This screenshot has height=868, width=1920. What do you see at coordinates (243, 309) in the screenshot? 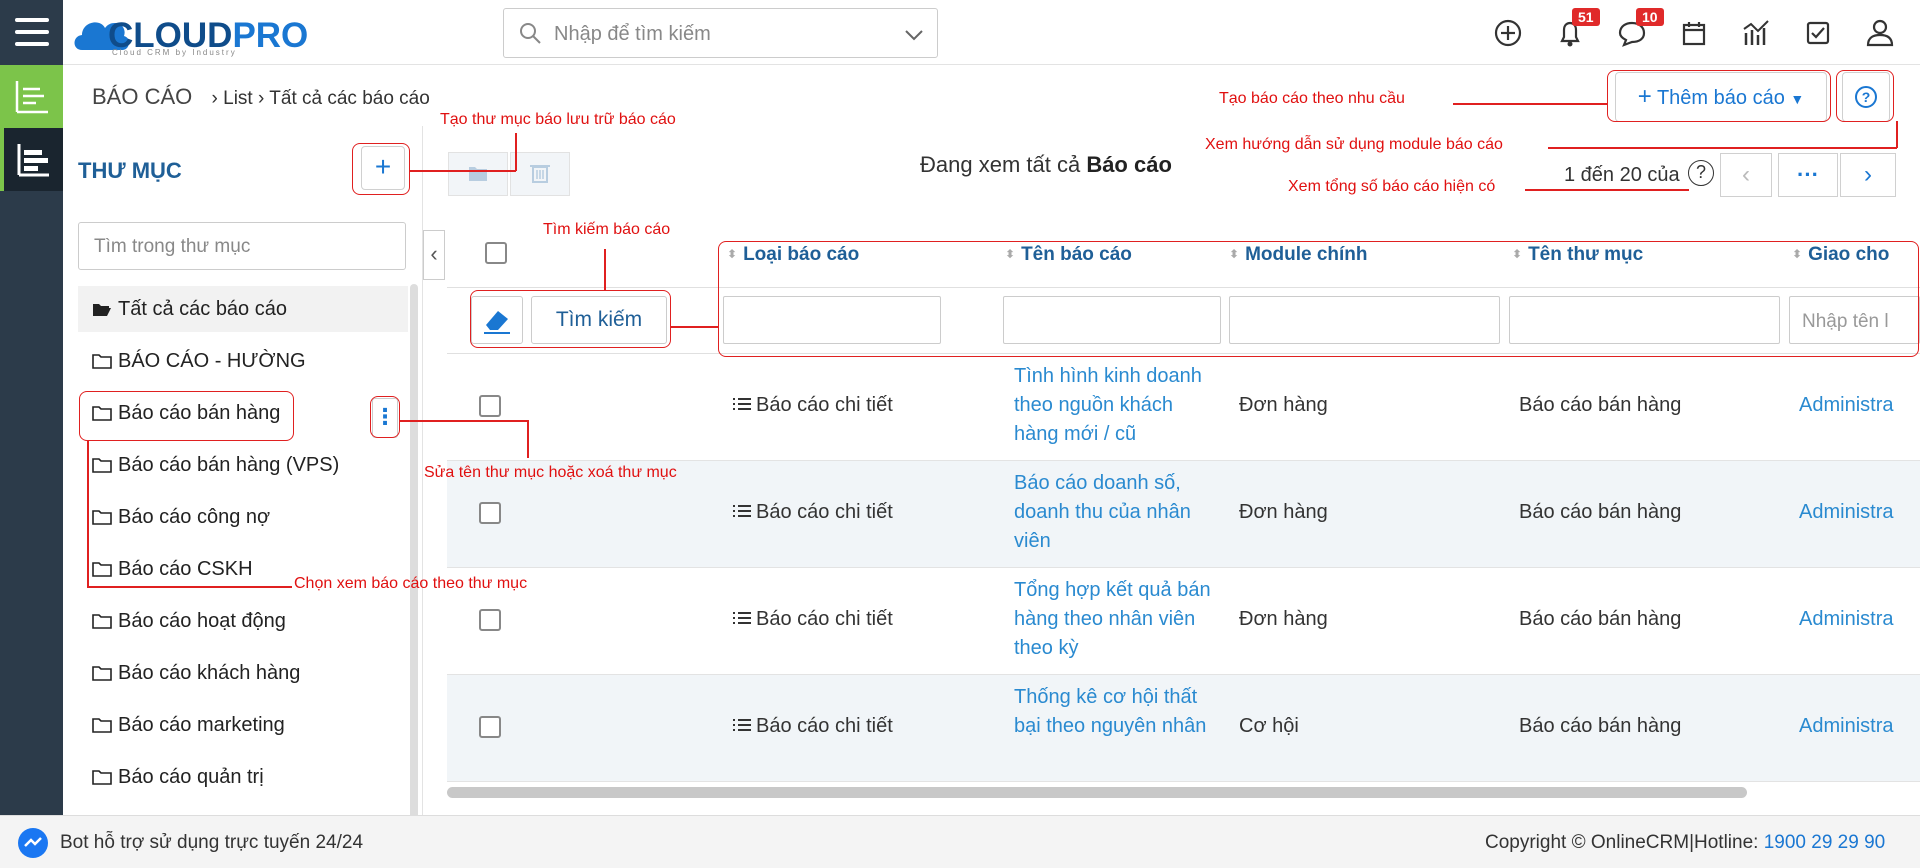
I see `folder-item: Tất cả các báo cáo` at bounding box center [243, 309].